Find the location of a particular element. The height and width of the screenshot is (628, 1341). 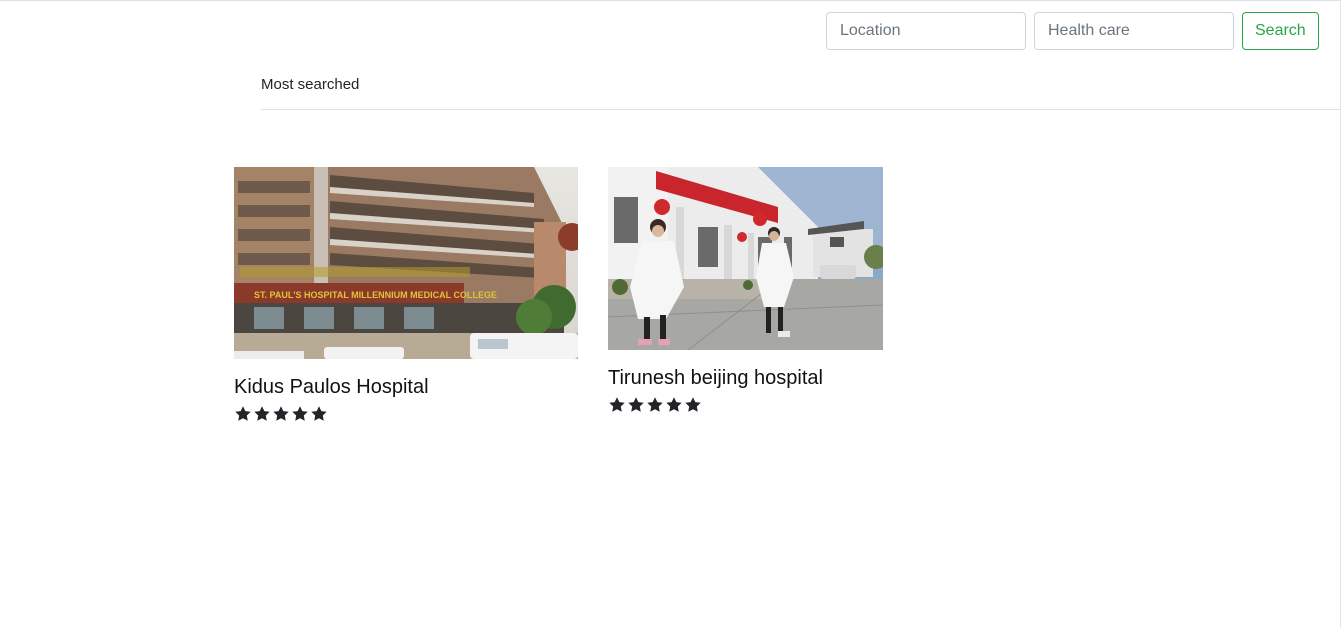

hospital-name: Kidus Paulos Hospital is located at coordinates (406, 387).